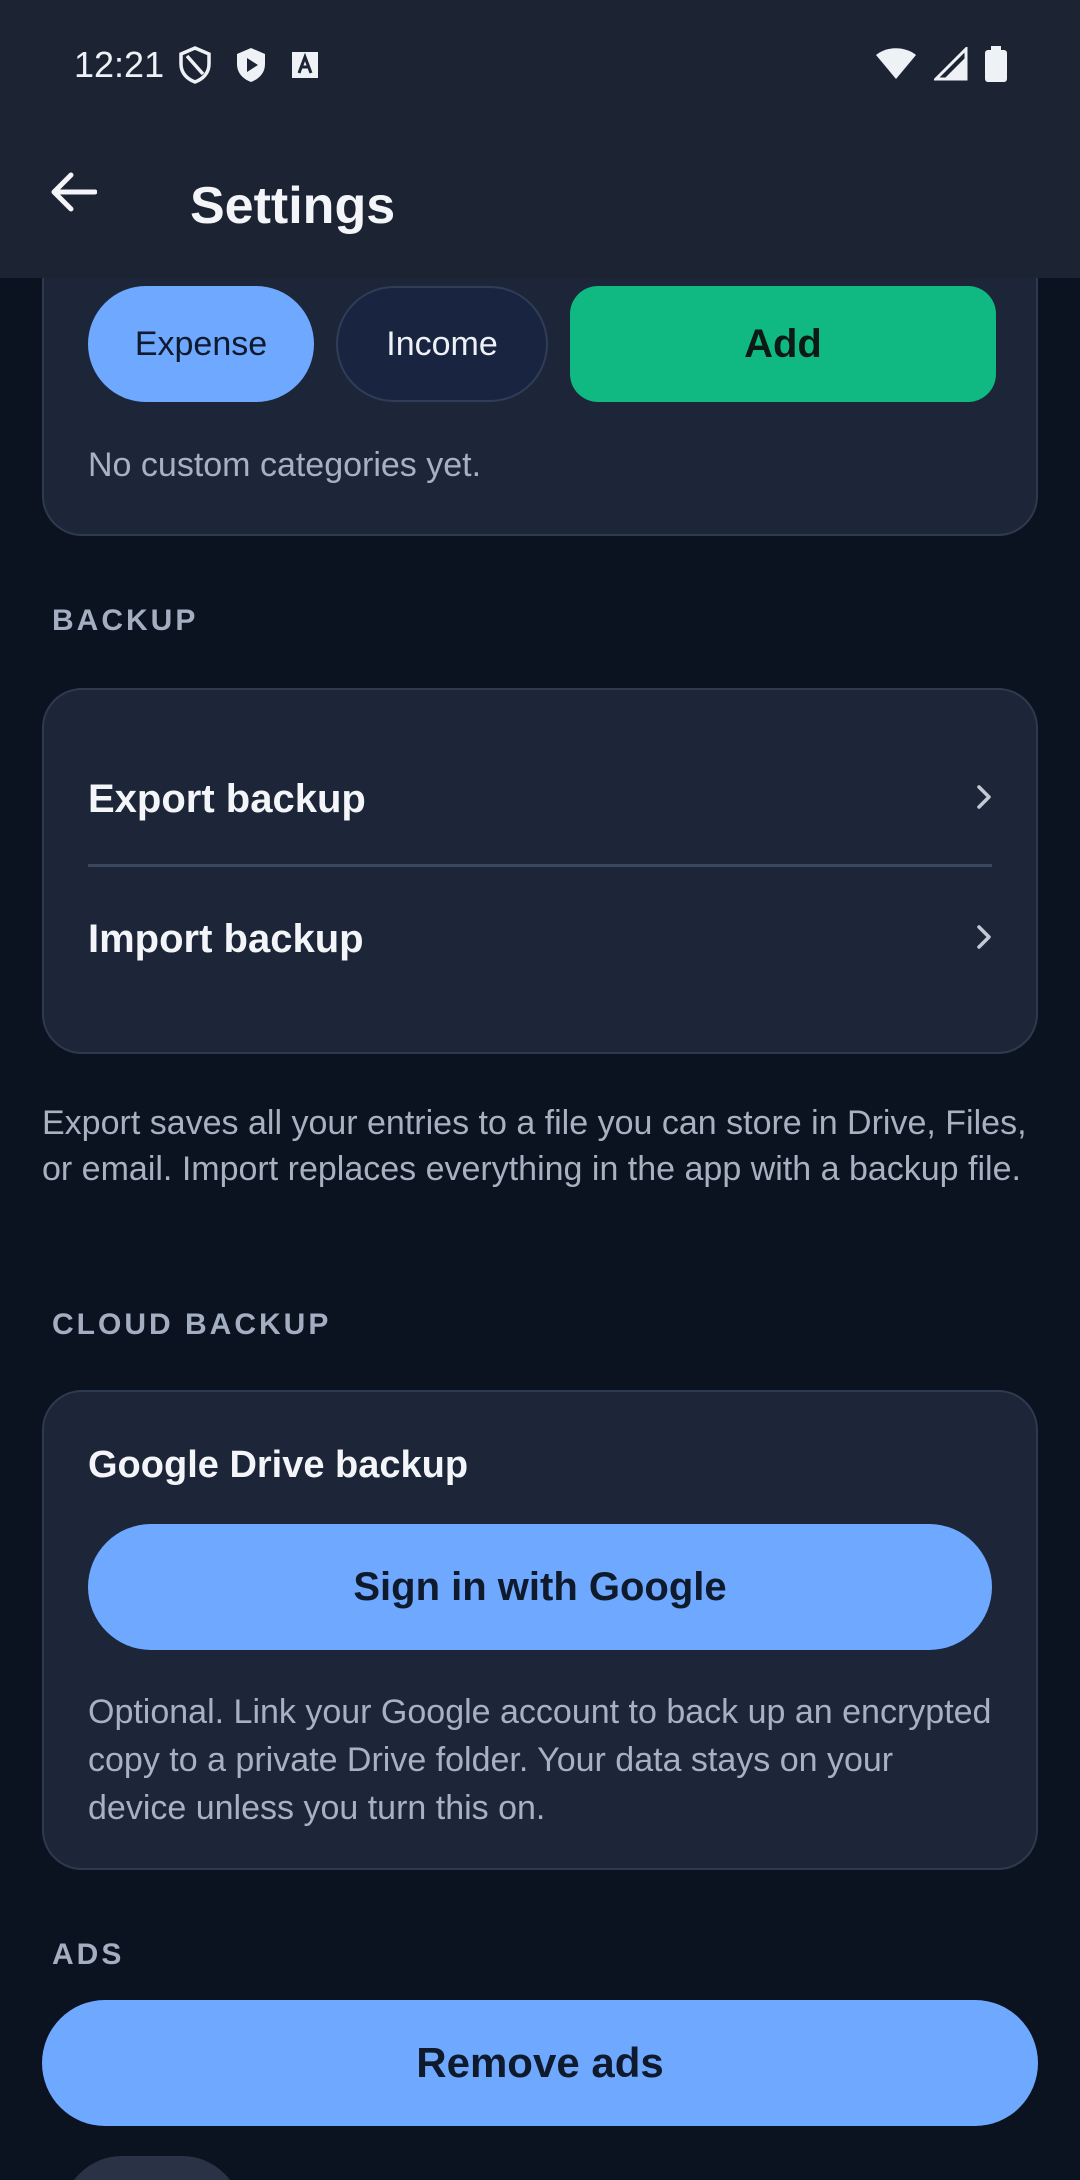 Image resolution: width=1080 pixels, height=2180 pixels. Describe the element at coordinates (278, 1465) in the screenshot. I see `google-drive-backup-heading: Google Drive backup` at that location.